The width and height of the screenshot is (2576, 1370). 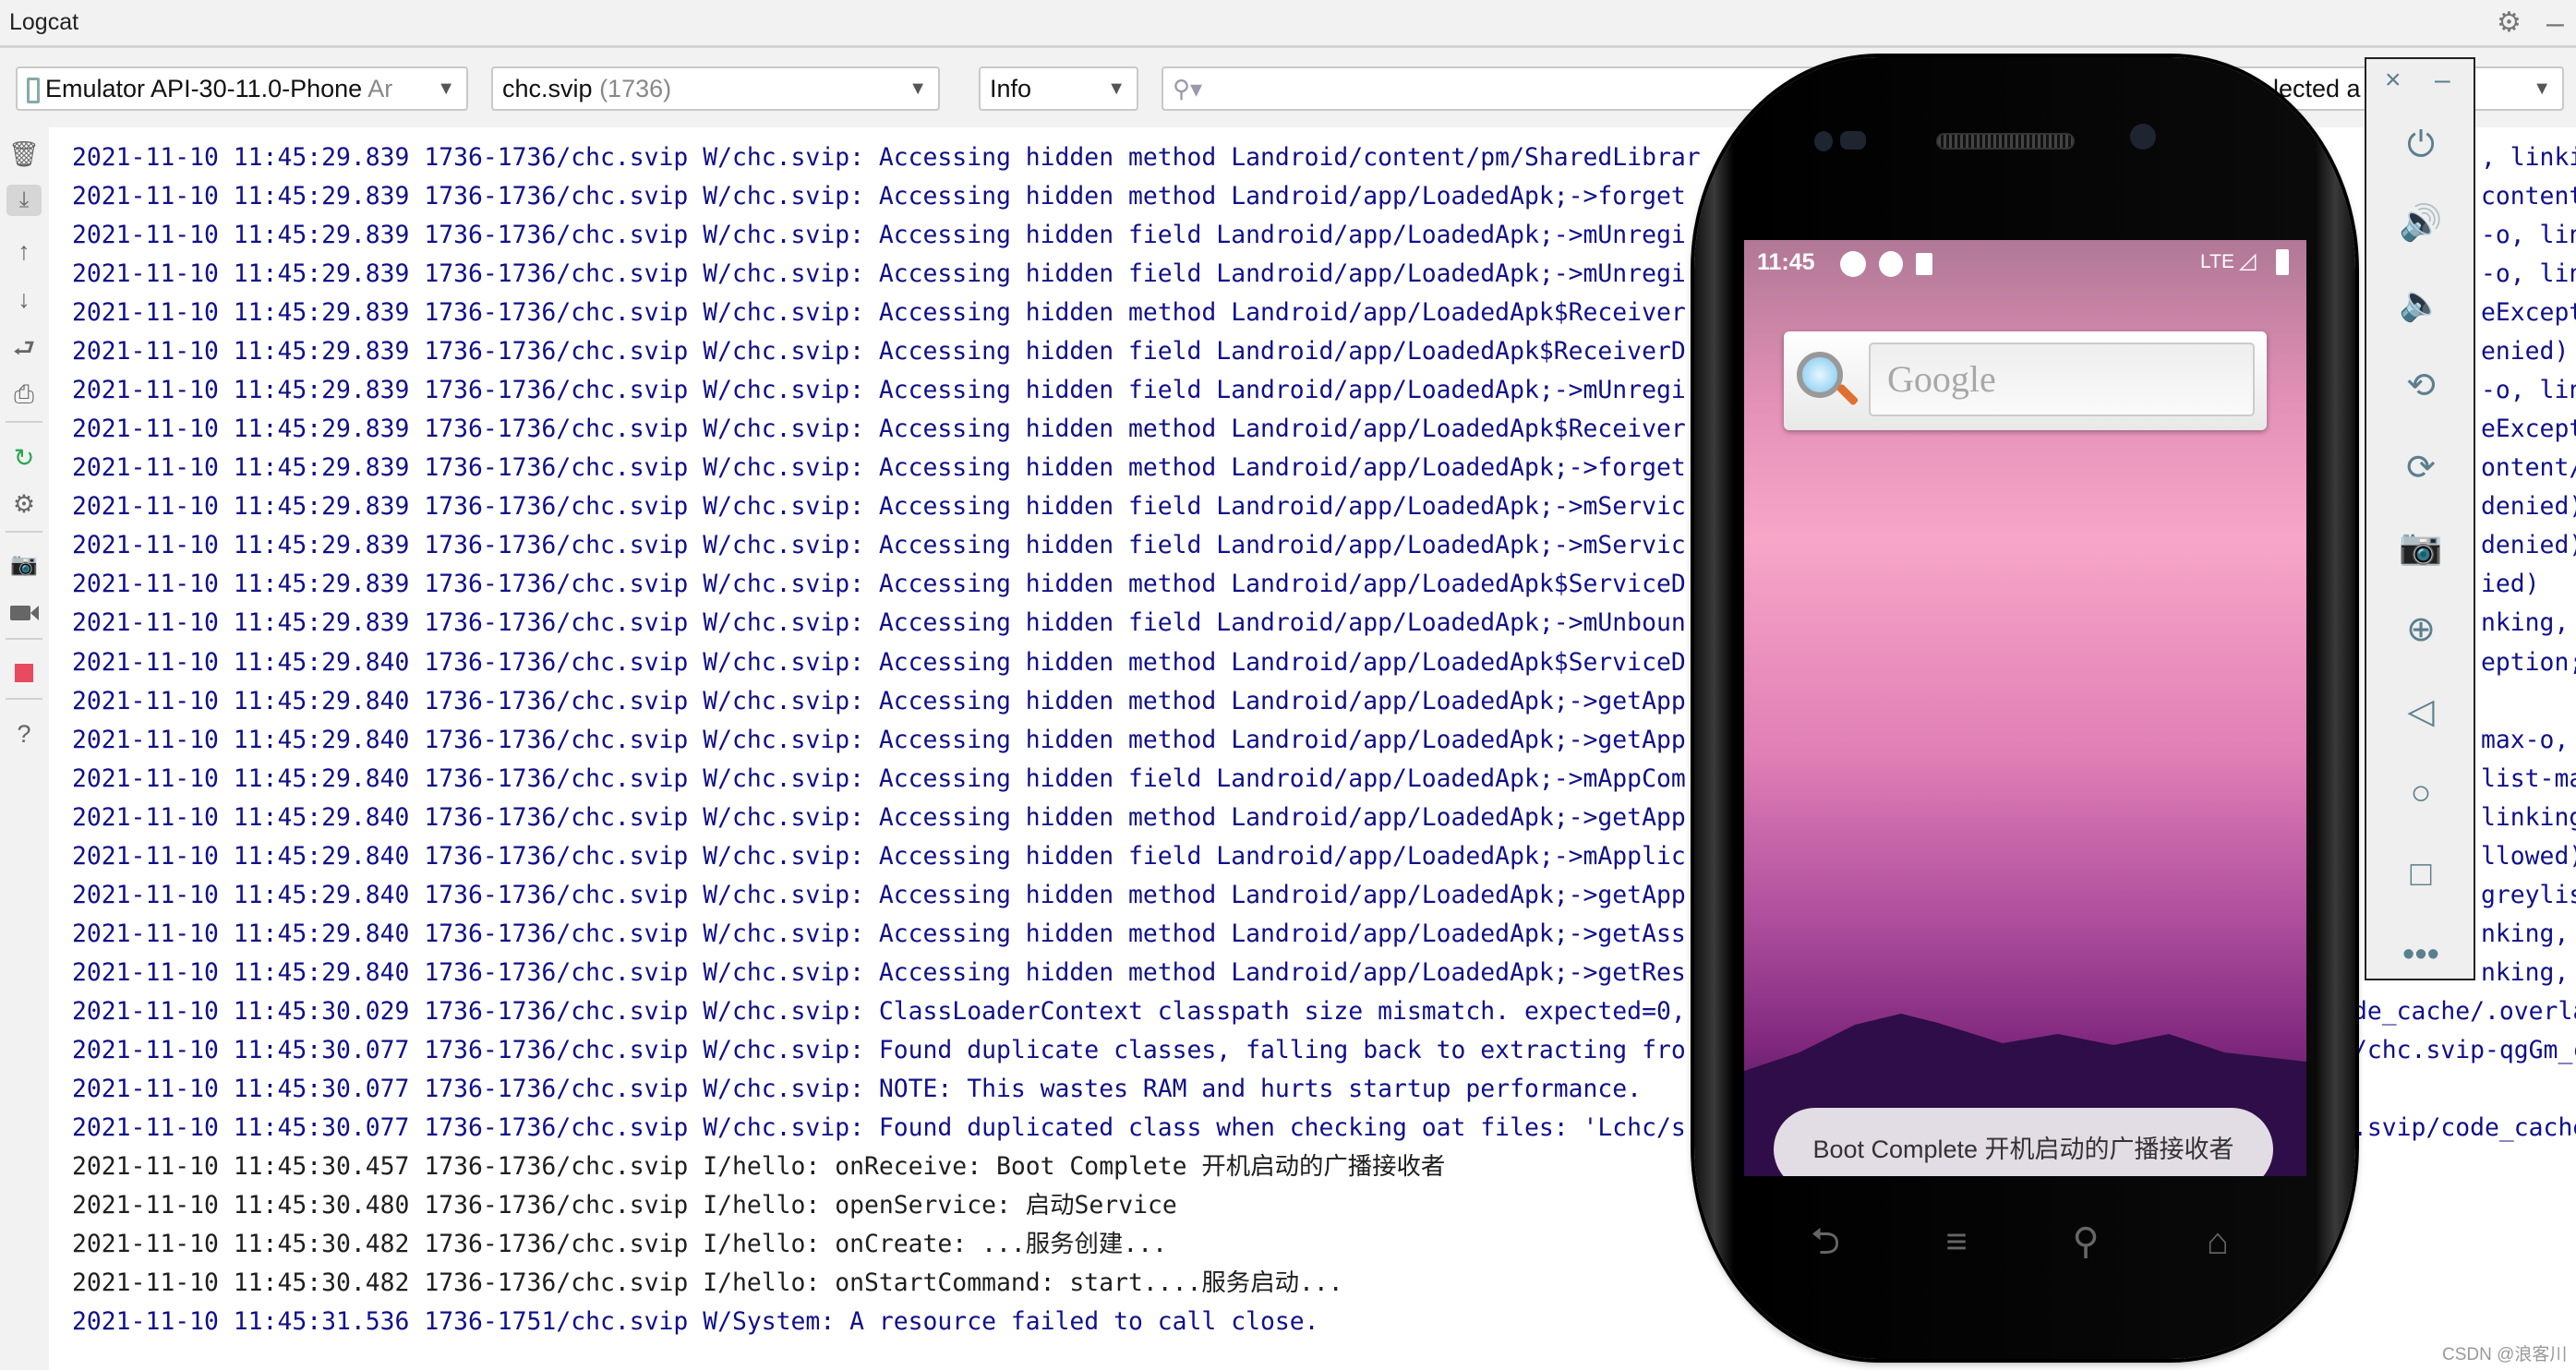 What do you see at coordinates (1188, 89) in the screenshot?
I see `search-icon: ⚲▾` at bounding box center [1188, 89].